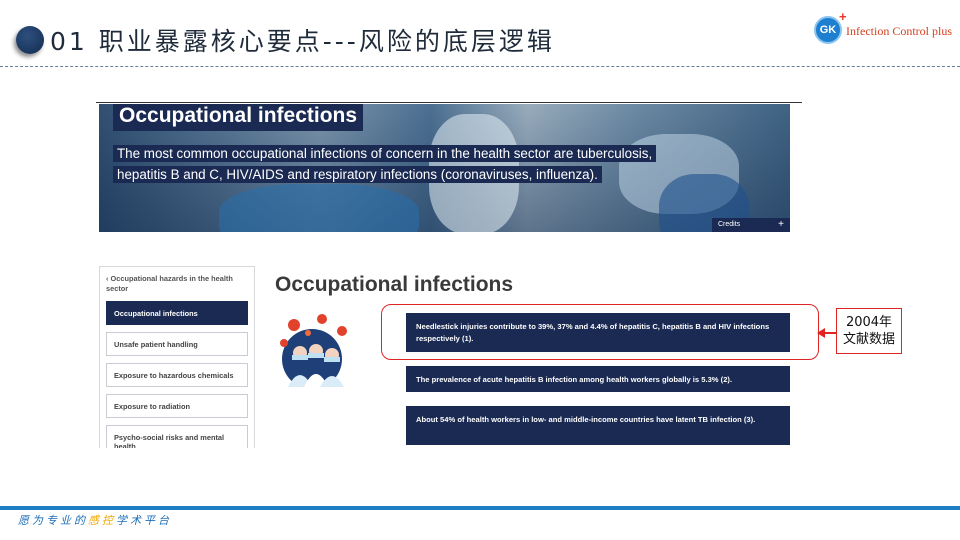 This screenshot has width=960, height=540. What do you see at coordinates (177, 436) in the screenshot?
I see `sidebar-item-psycho-social: Psycho-social risks and mental health` at bounding box center [177, 436].